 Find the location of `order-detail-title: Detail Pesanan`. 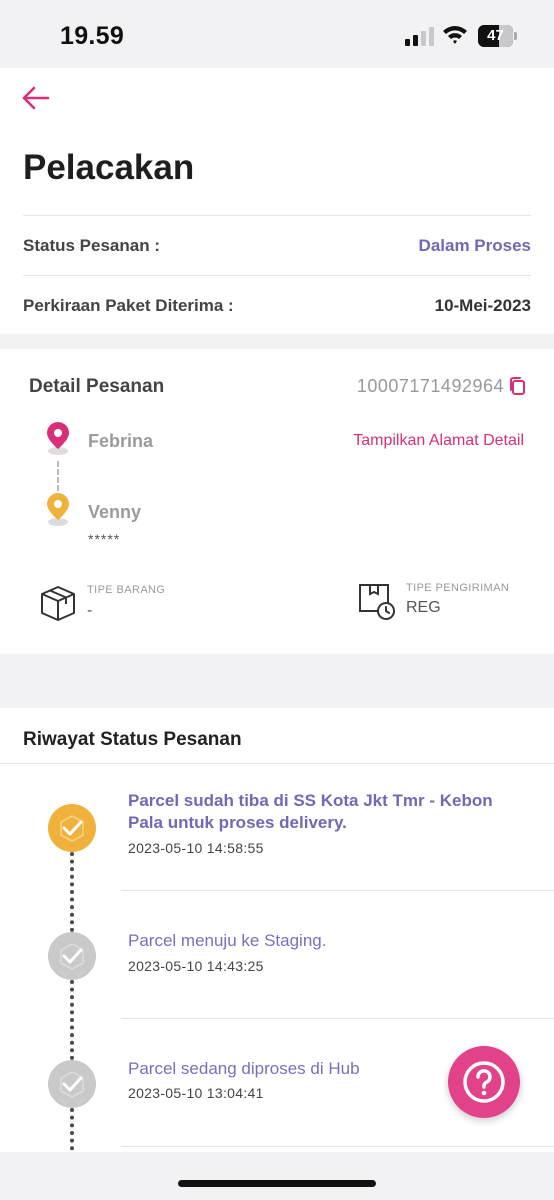

order-detail-title: Detail Pesanan is located at coordinates (97, 386).